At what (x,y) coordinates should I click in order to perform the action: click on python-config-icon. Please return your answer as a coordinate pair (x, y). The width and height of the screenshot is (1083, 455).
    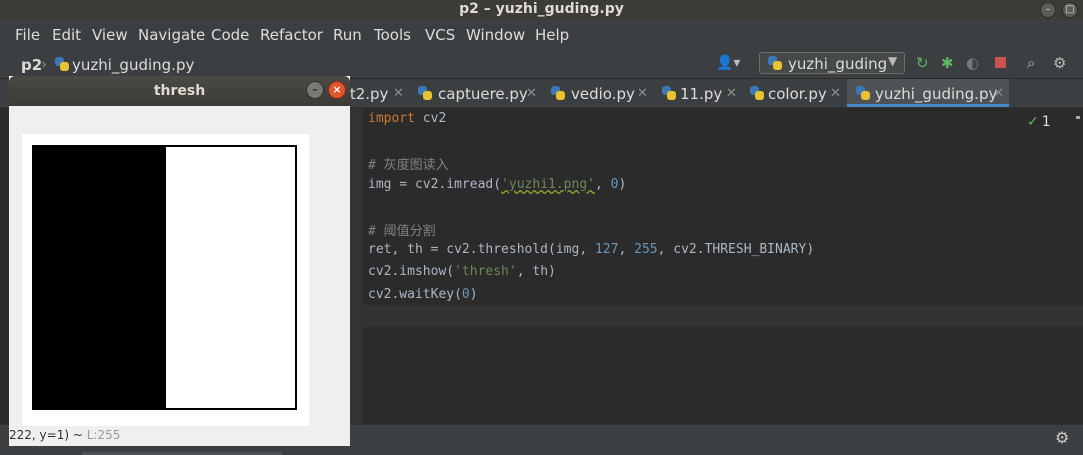
    Looking at the image, I should click on (775, 63).